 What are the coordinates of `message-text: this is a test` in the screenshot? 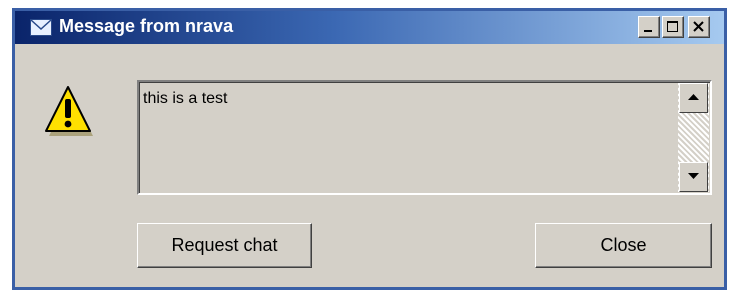 It's located at (185, 98).